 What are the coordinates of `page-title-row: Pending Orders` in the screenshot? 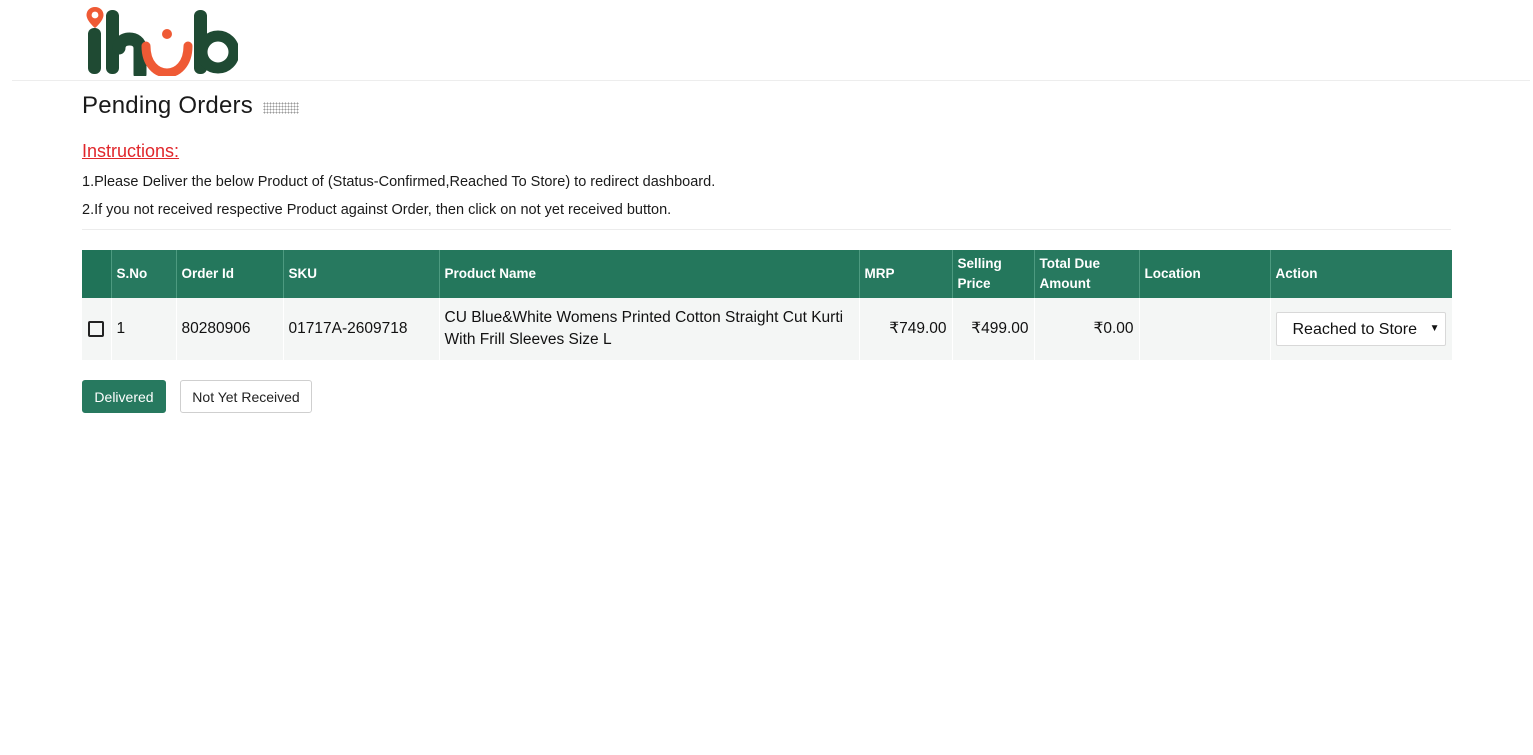 It's located at (190, 106).